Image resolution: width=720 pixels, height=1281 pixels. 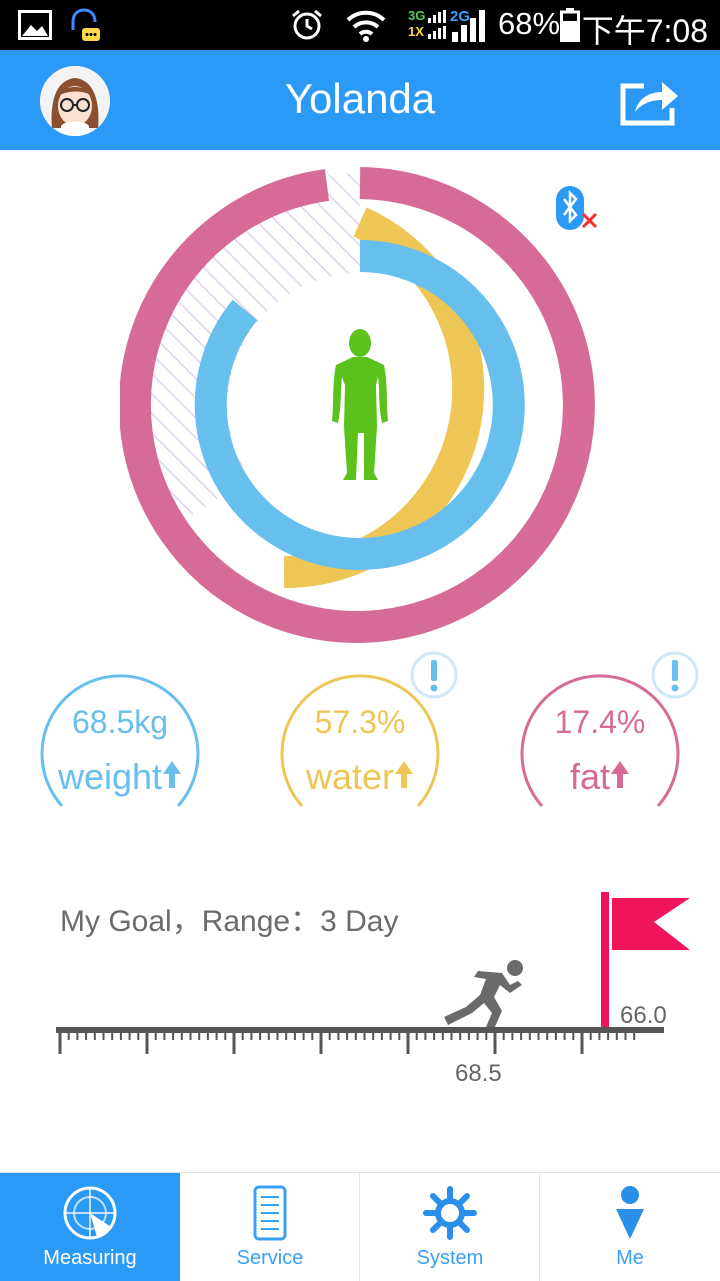 What do you see at coordinates (366, 26) in the screenshot?
I see `wifi-icon` at bounding box center [366, 26].